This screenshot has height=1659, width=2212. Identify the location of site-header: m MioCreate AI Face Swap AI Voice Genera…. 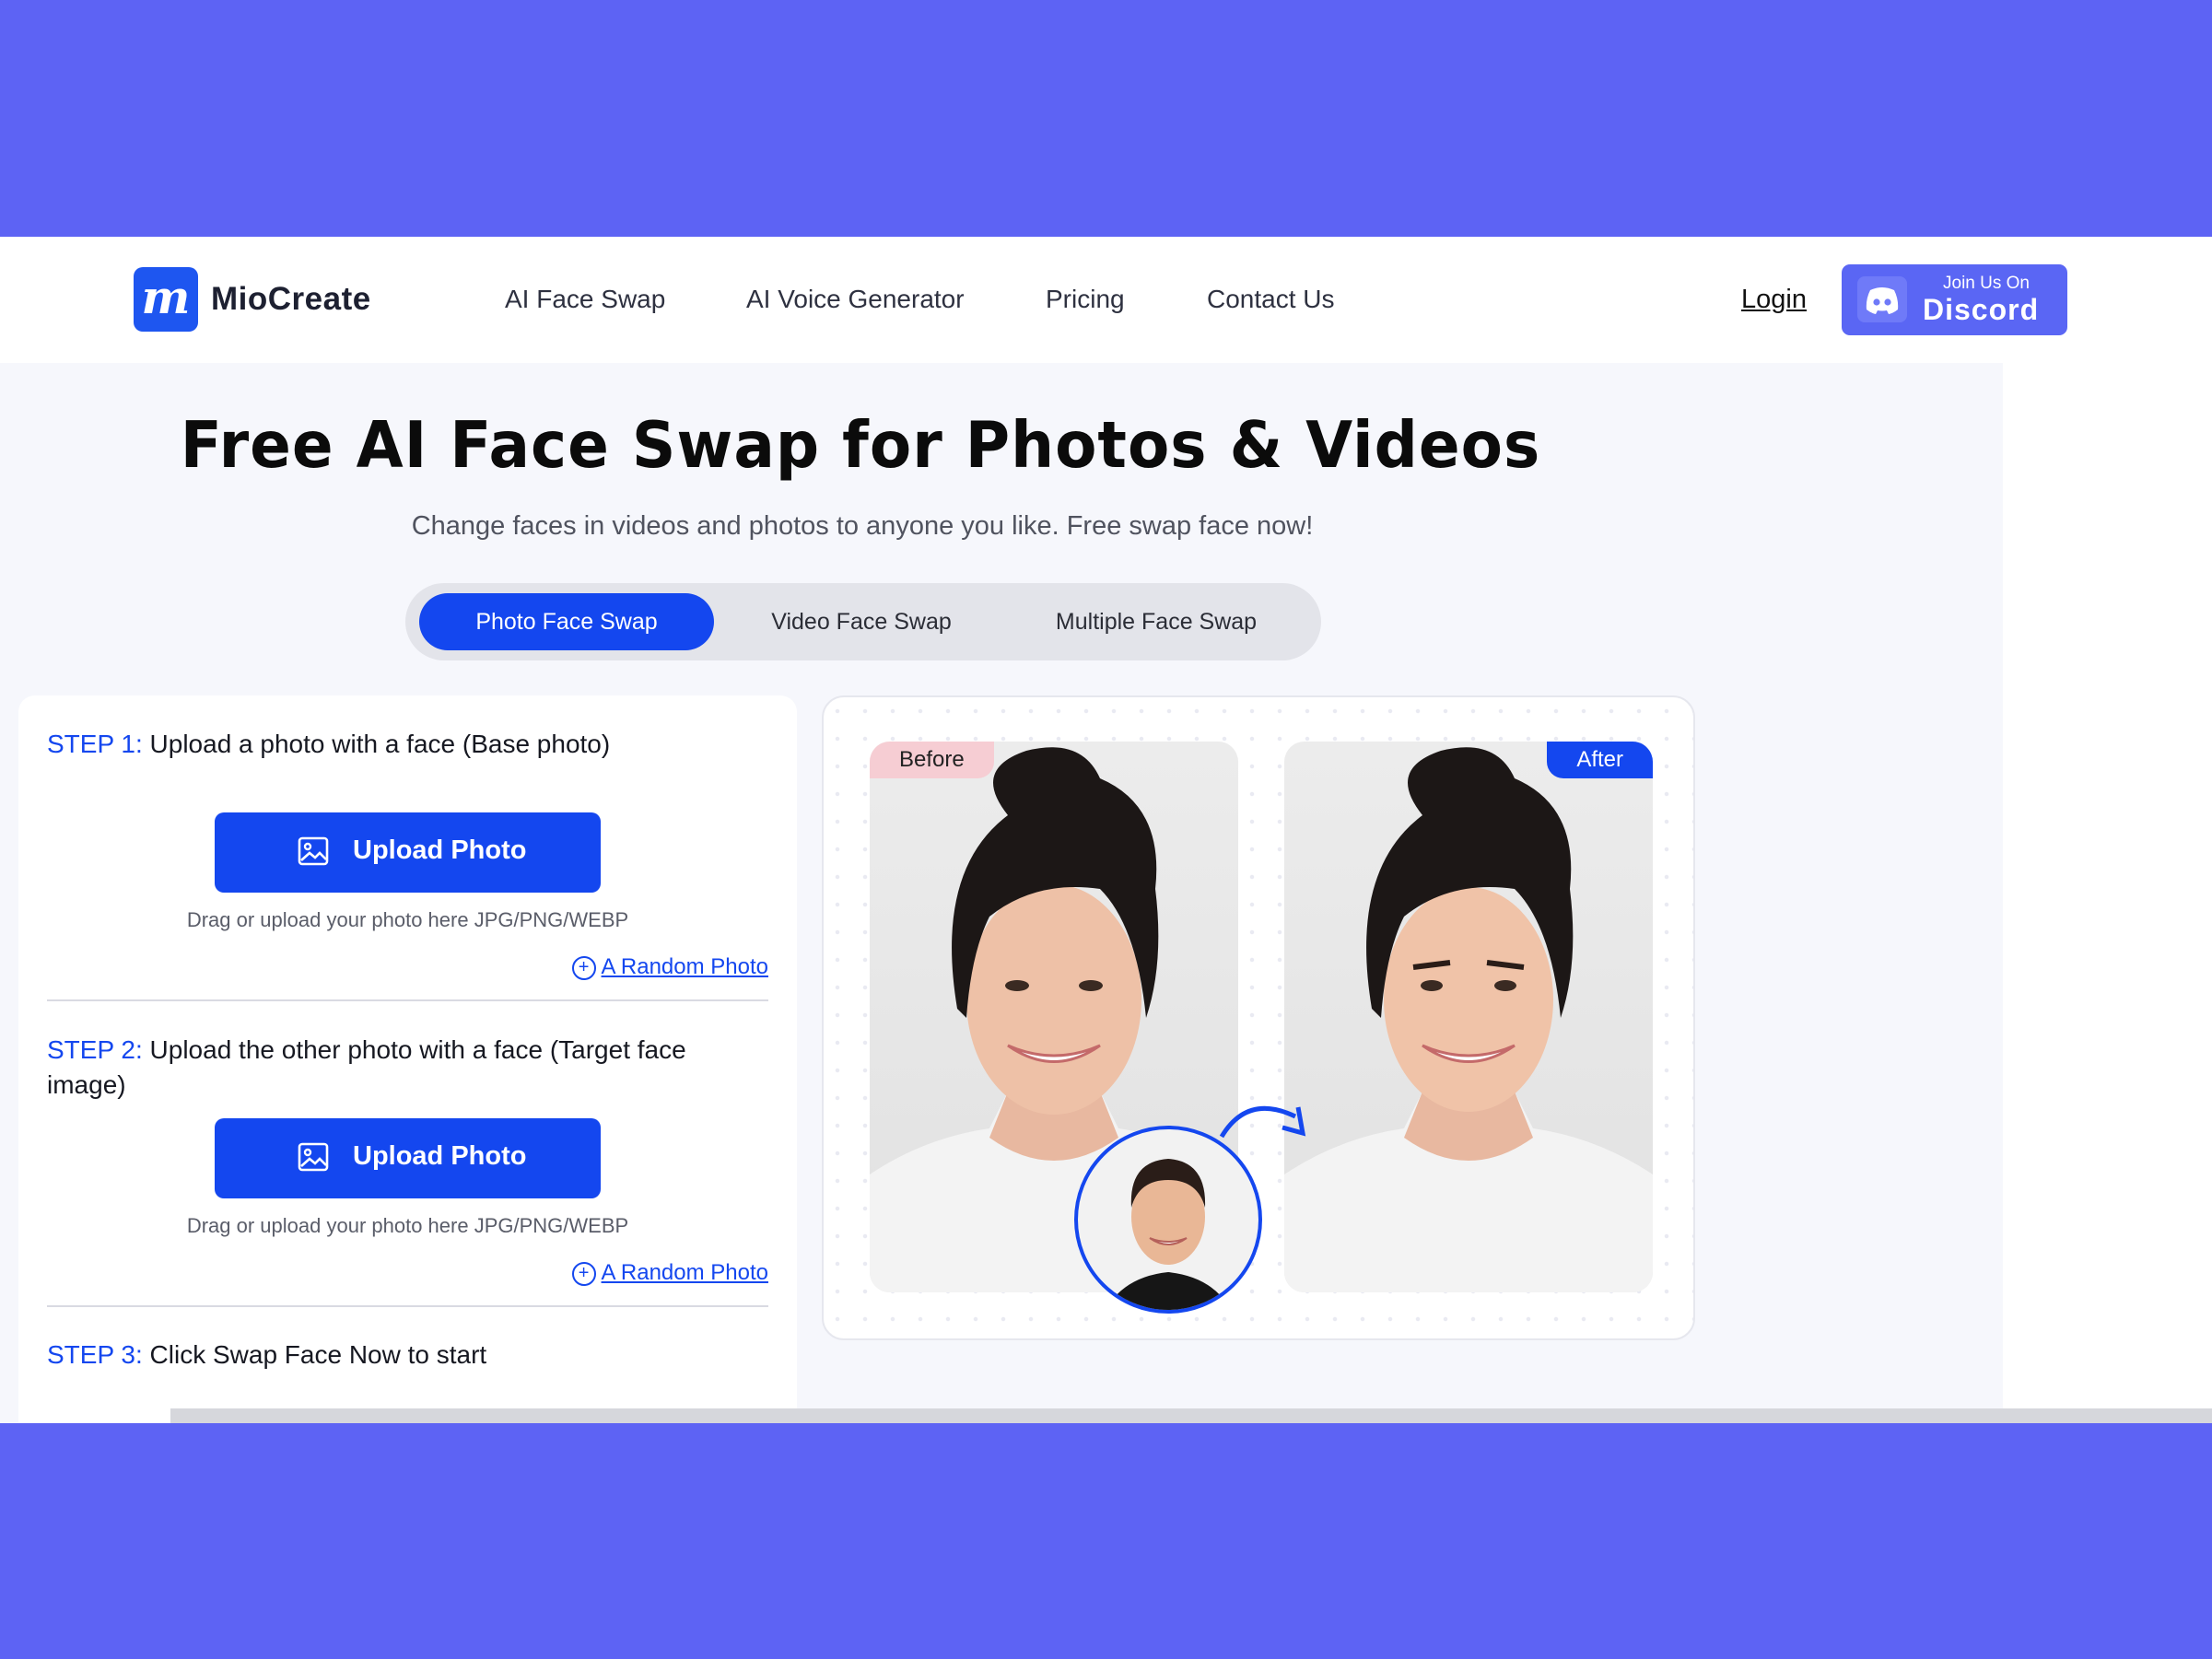
(1106, 300).